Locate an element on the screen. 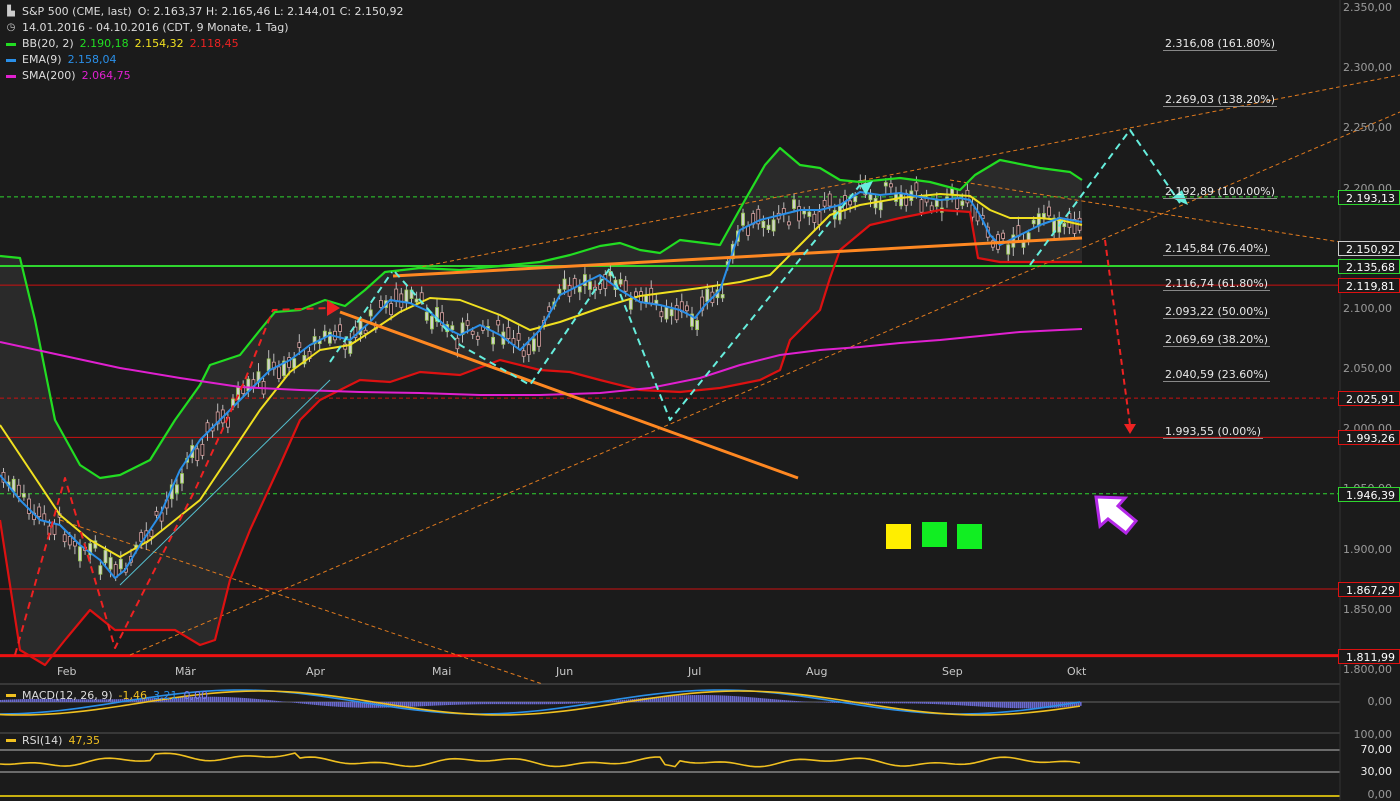 The width and height of the screenshot is (1400, 801). rsi-label: RSI(14) is located at coordinates (42, 740).